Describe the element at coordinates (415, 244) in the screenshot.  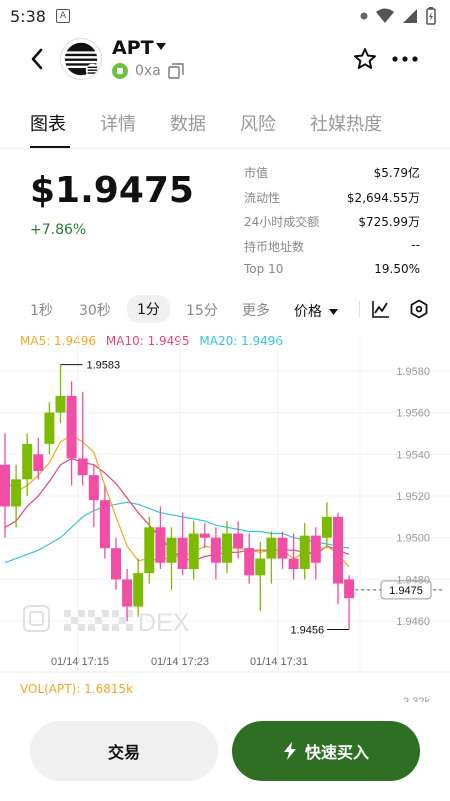
I see `stat-value: --` at that location.